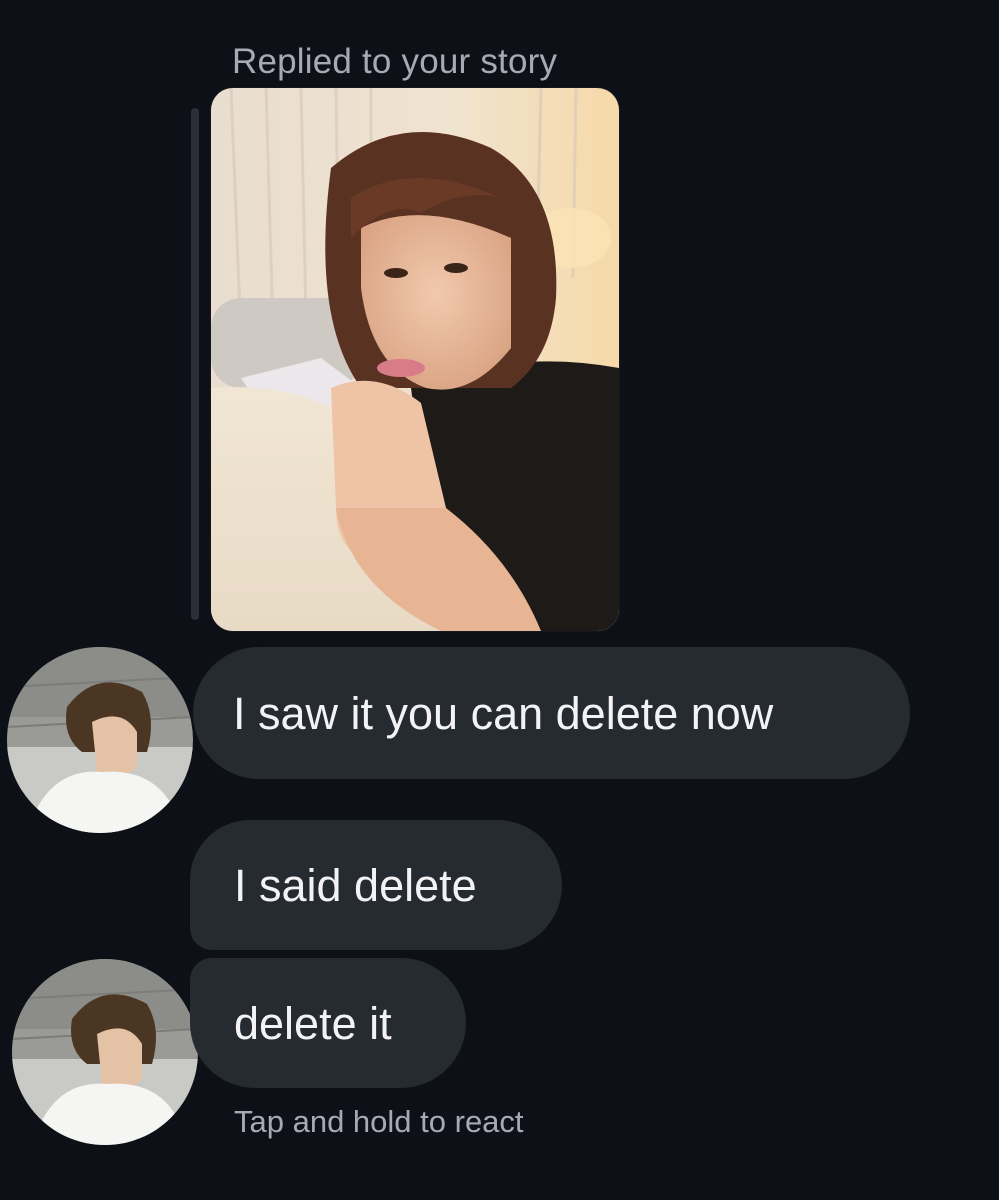  I want to click on message-bubble: I said delete, so click(376, 885).